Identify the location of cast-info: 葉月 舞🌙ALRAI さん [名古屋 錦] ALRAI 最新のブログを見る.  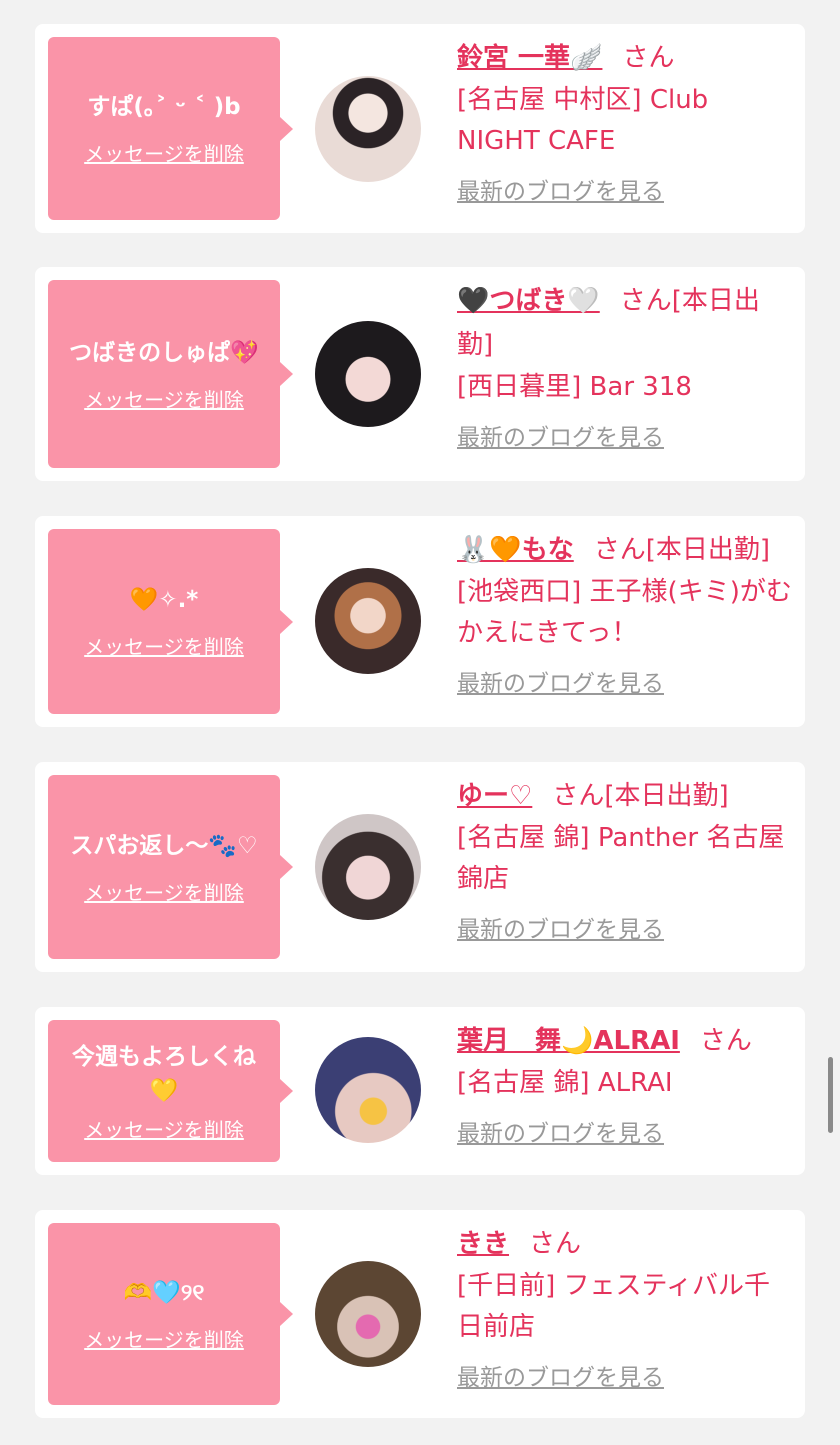
(626, 1083).